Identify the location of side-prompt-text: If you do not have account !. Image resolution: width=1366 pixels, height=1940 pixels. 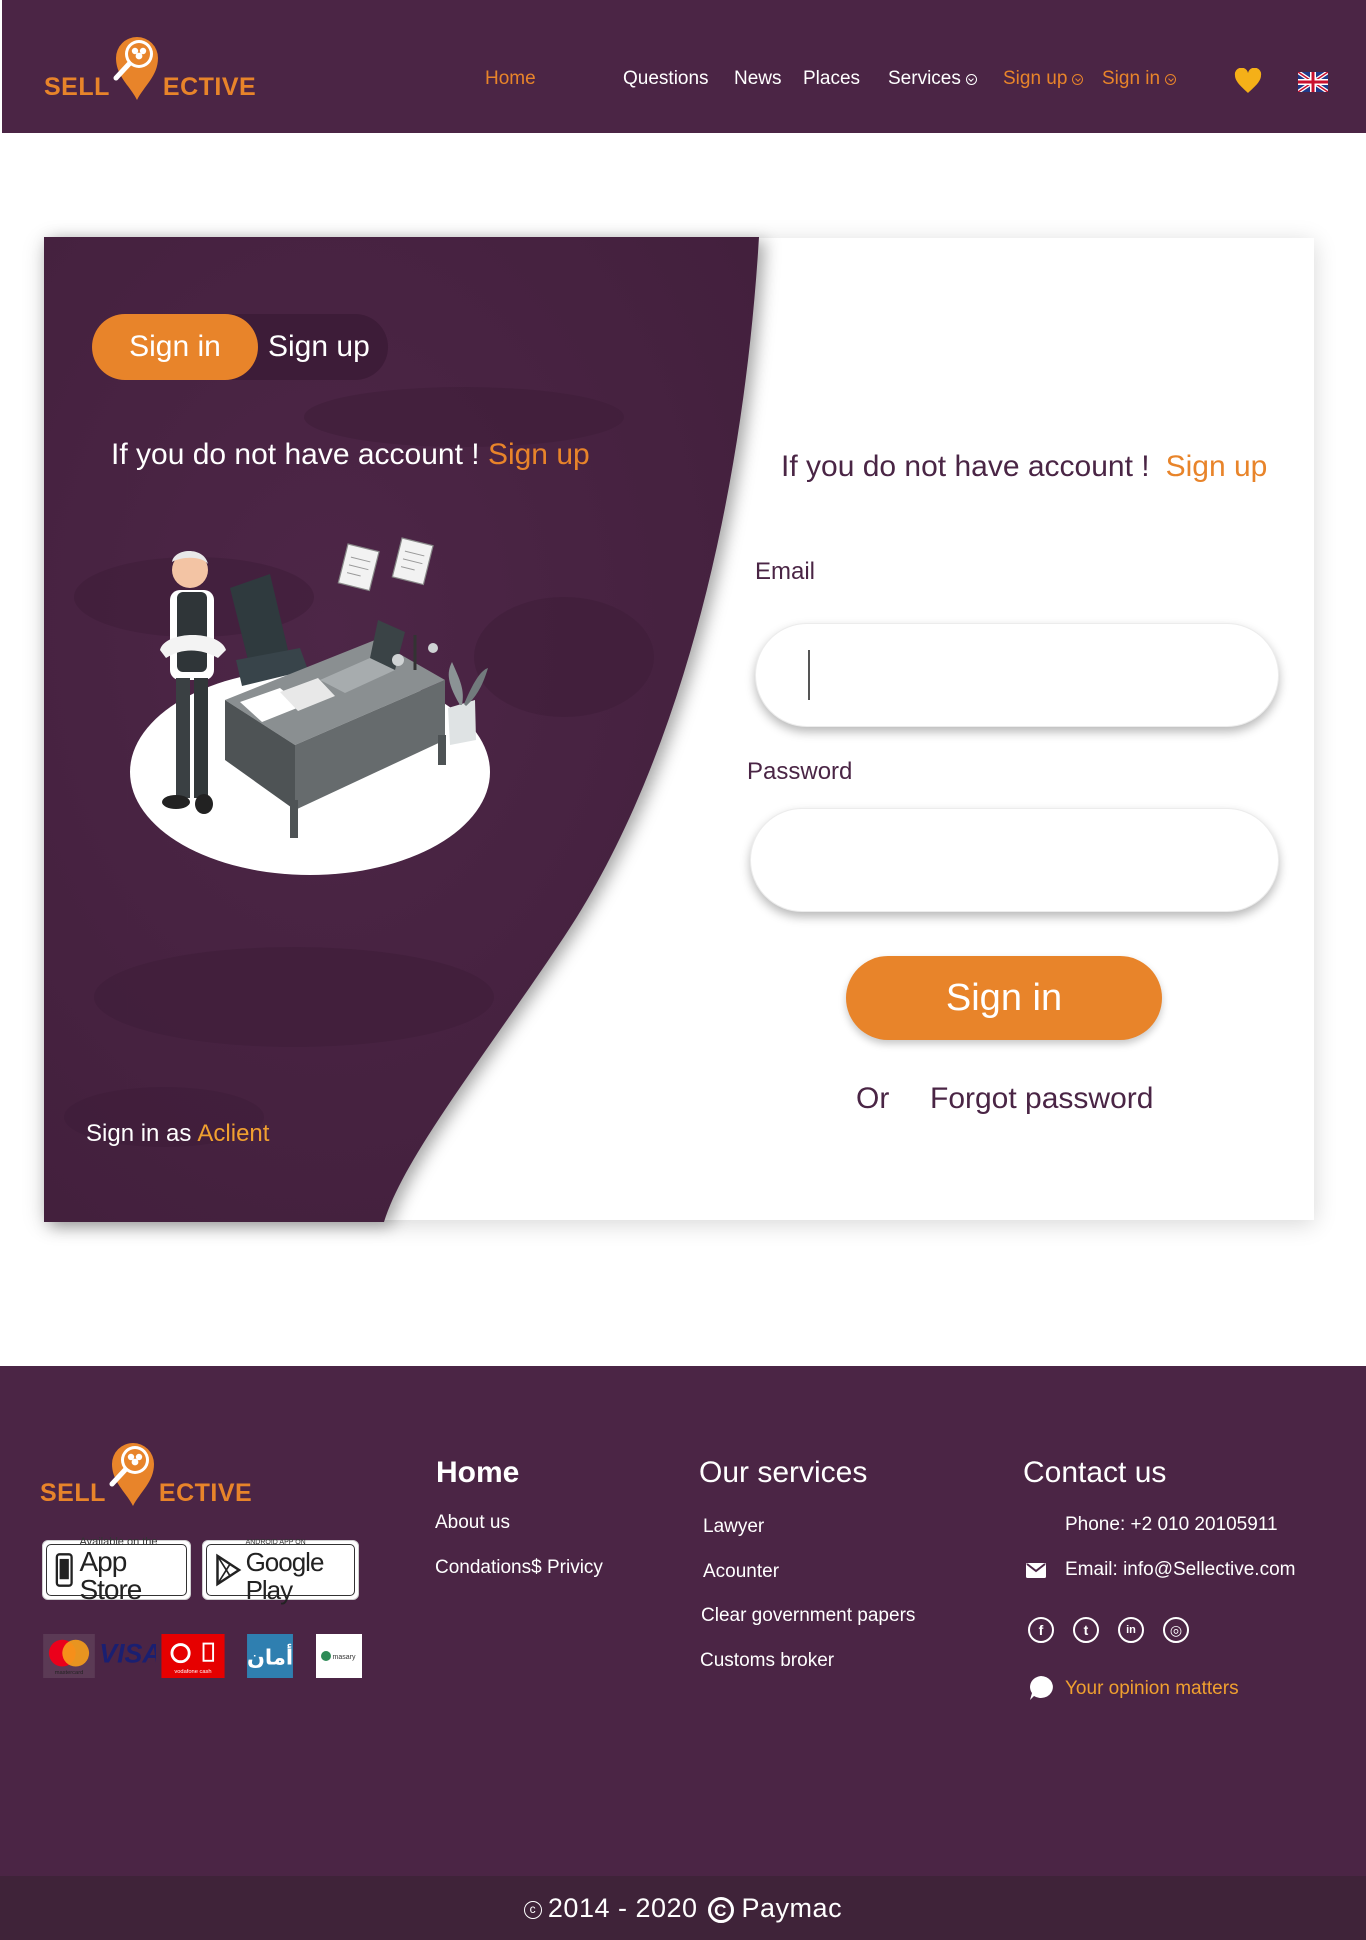
(295, 454).